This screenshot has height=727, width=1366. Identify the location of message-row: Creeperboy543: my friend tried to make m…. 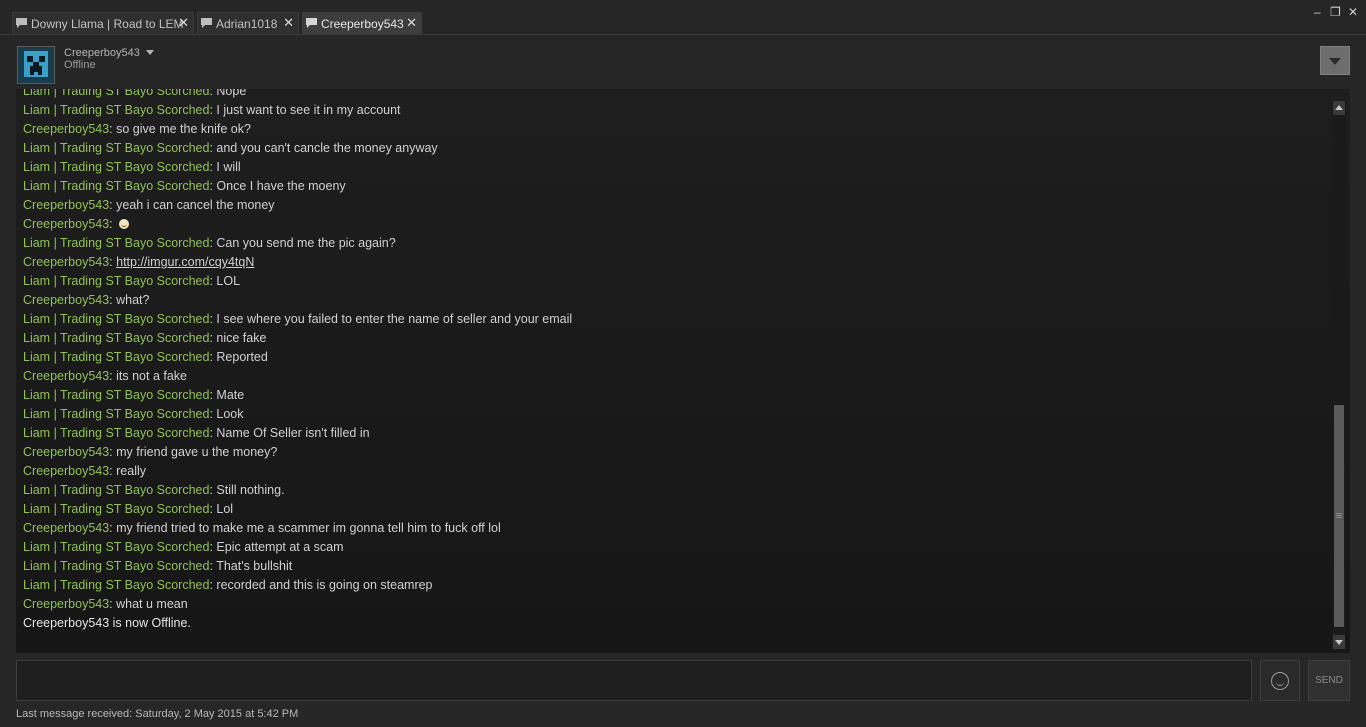
(673, 528).